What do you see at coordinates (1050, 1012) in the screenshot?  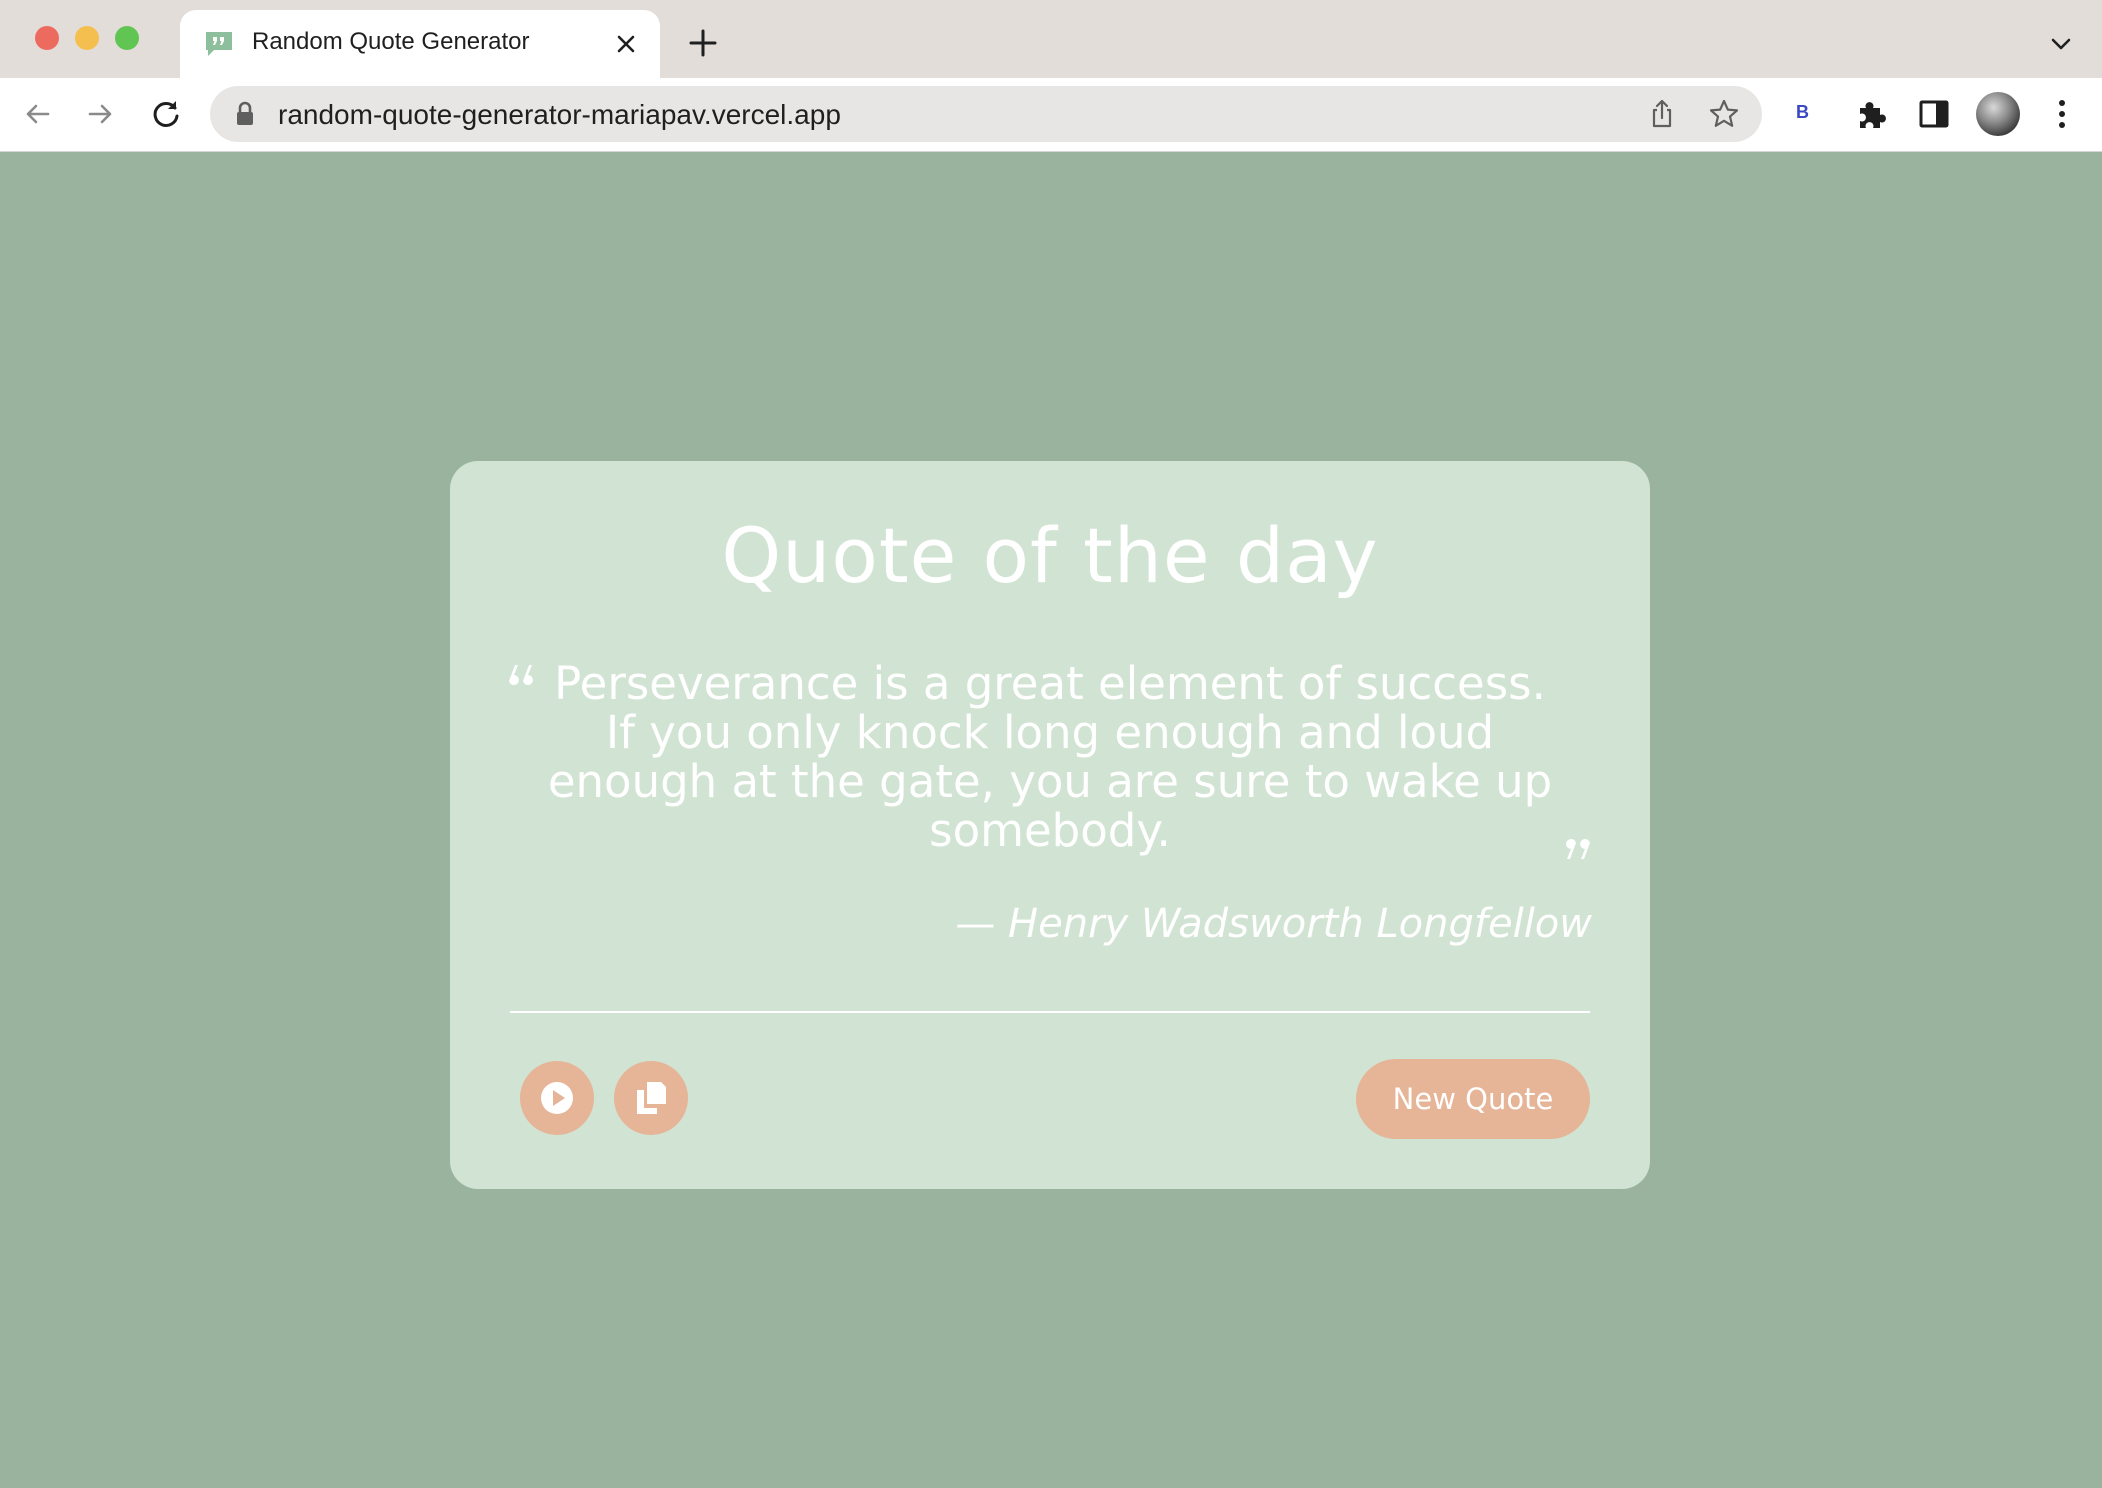 I see `divider` at bounding box center [1050, 1012].